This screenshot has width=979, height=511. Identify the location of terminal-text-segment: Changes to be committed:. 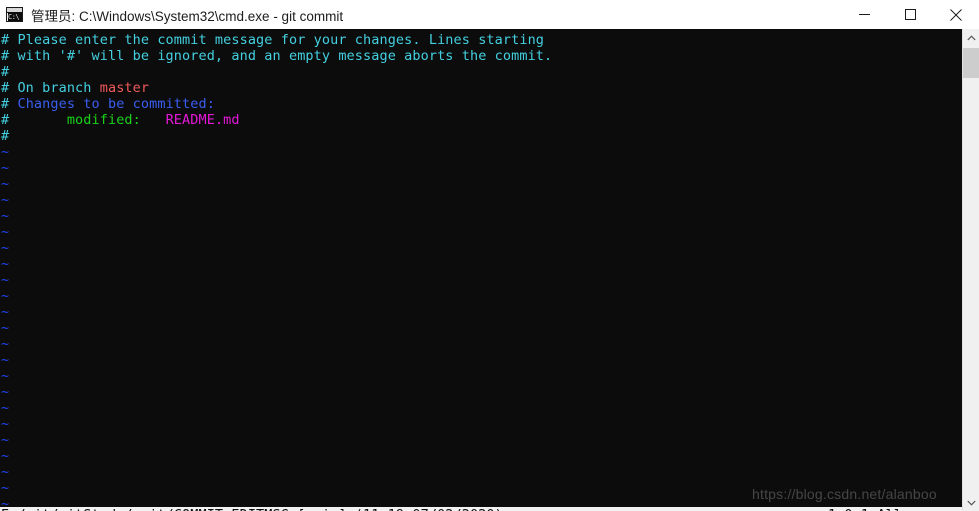
(116, 104).